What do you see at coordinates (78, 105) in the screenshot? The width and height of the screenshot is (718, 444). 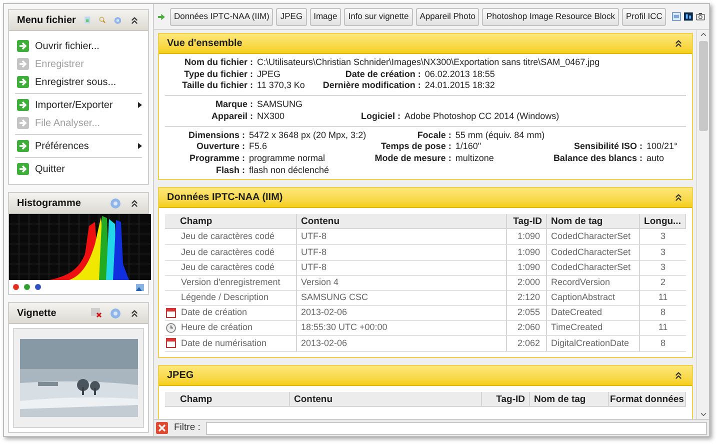 I see `menu-item: Importer/Exporter` at bounding box center [78, 105].